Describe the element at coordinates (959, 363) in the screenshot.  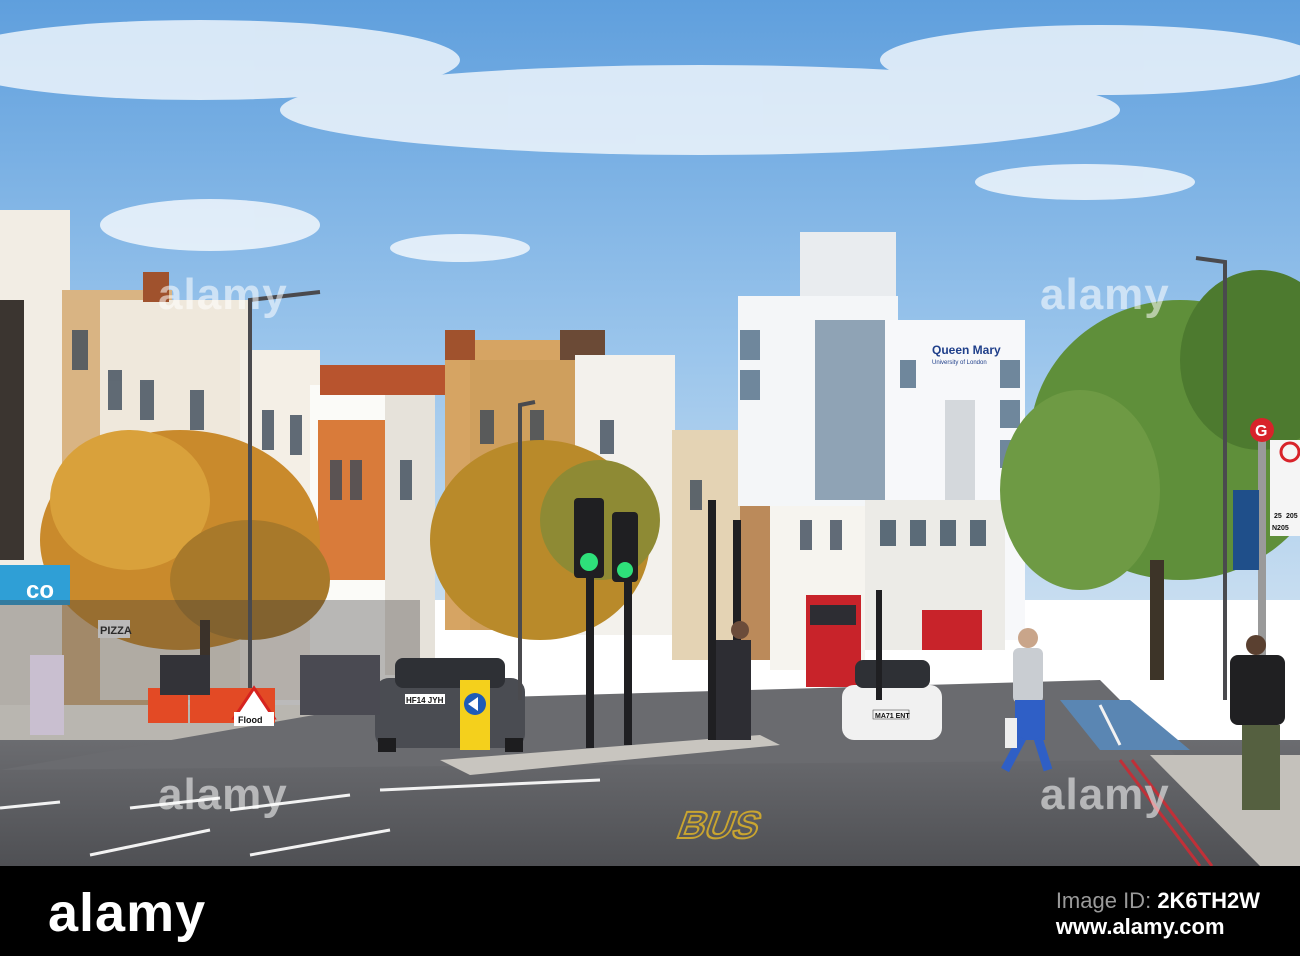
I see `building-sign-sub: University of London` at that location.